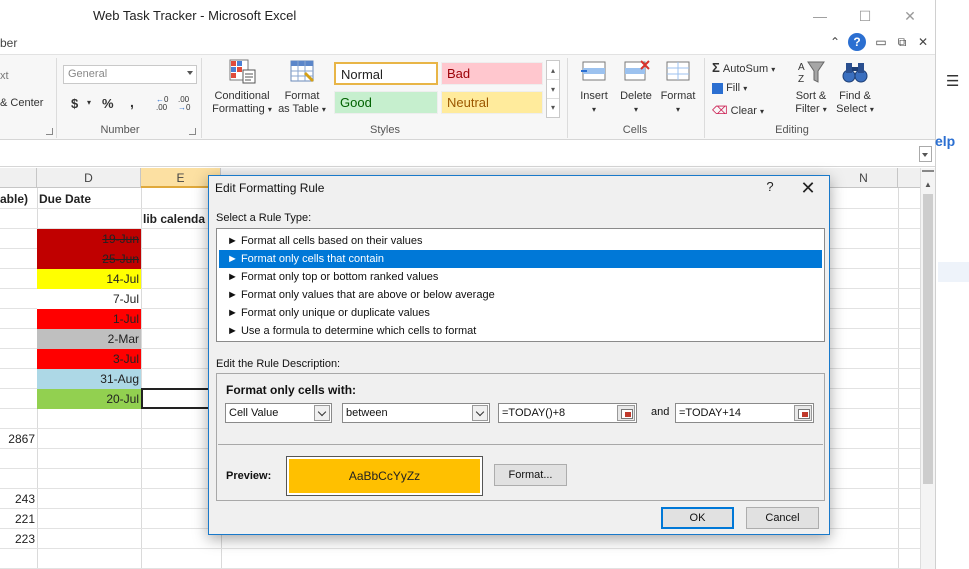 The width and height of the screenshot is (969, 569). I want to click on style-good: Good, so click(386, 102).